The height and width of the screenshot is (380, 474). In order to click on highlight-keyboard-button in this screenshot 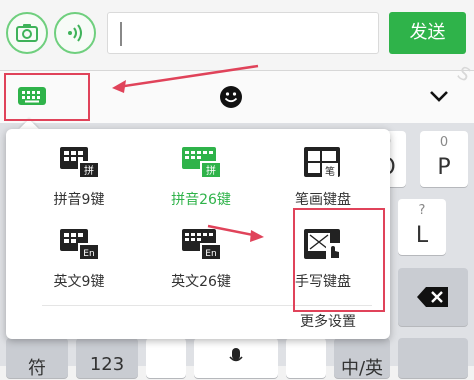, I will do `click(47, 97)`.